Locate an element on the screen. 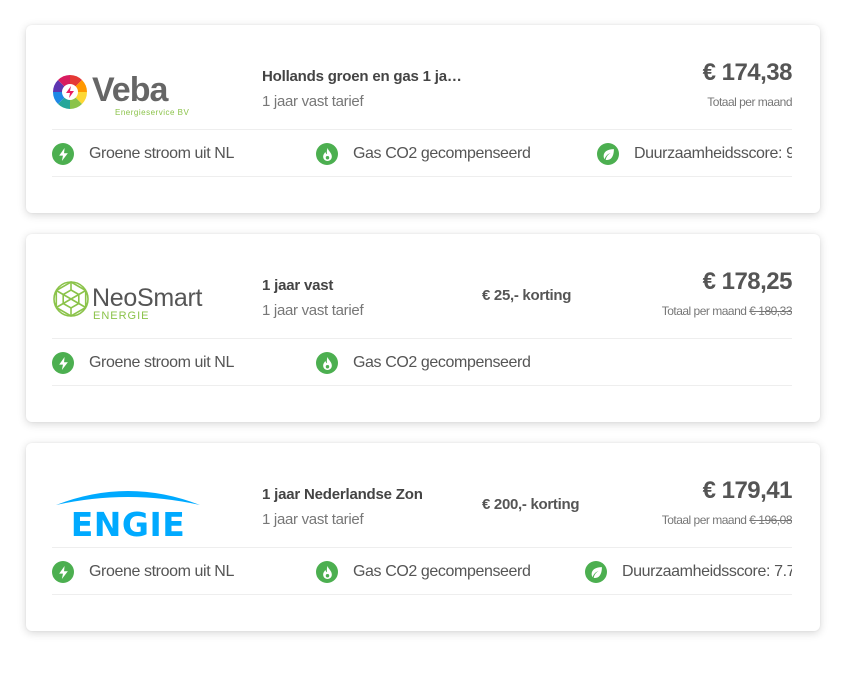  plan-title: 1 jaar vast is located at coordinates (369, 286).